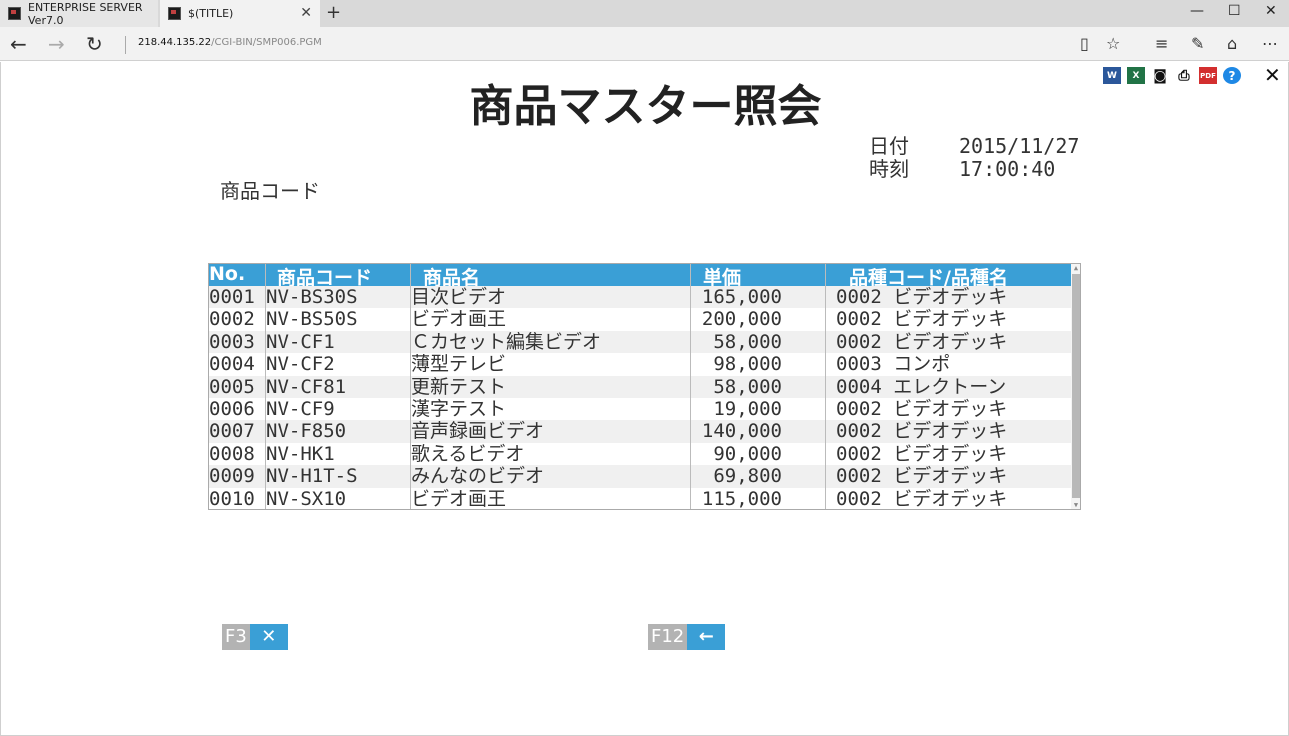  What do you see at coordinates (312, 476) in the screenshot?
I see `cell-code: NV-H1T-S` at bounding box center [312, 476].